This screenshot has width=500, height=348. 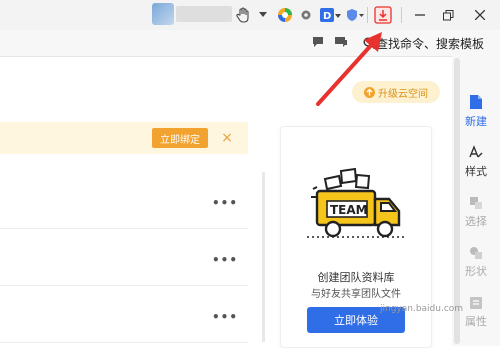 What do you see at coordinates (124, 138) in the screenshot?
I see `bind-banner` at bounding box center [124, 138].